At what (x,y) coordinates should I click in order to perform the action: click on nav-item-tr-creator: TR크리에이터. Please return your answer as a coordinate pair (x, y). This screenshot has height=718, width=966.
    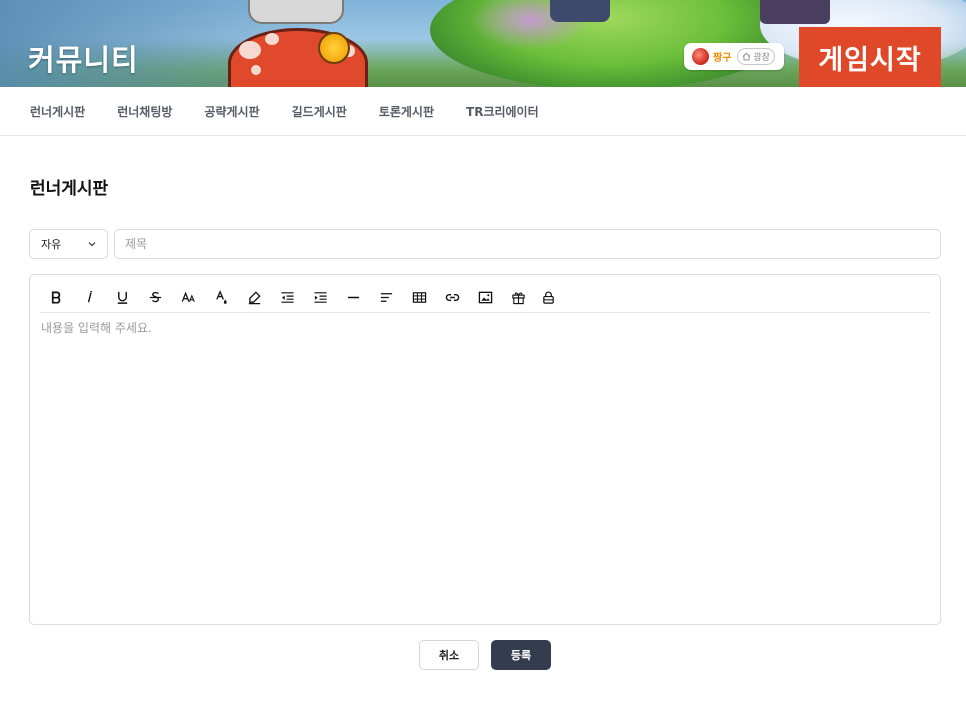
    Looking at the image, I should click on (502, 111).